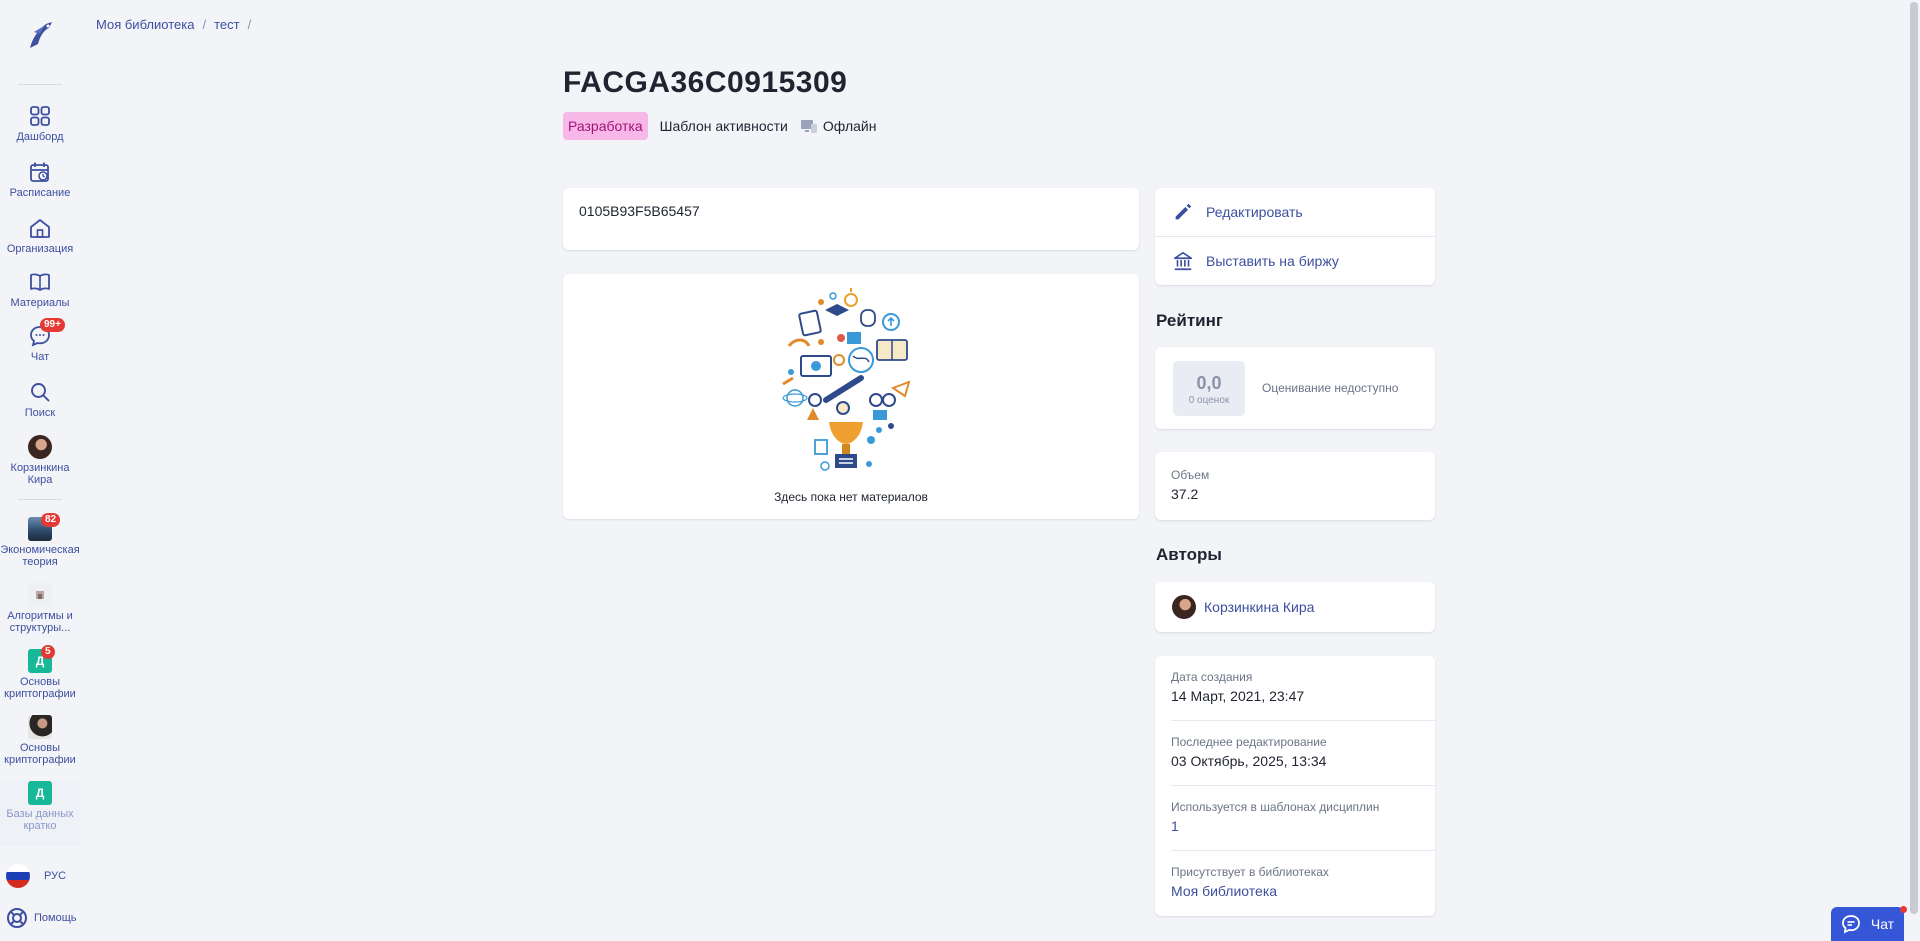 The image size is (1920, 941). Describe the element at coordinates (40, 540) in the screenshot. I see `sidebar-course-economics: 82 Экономическая теория` at that location.